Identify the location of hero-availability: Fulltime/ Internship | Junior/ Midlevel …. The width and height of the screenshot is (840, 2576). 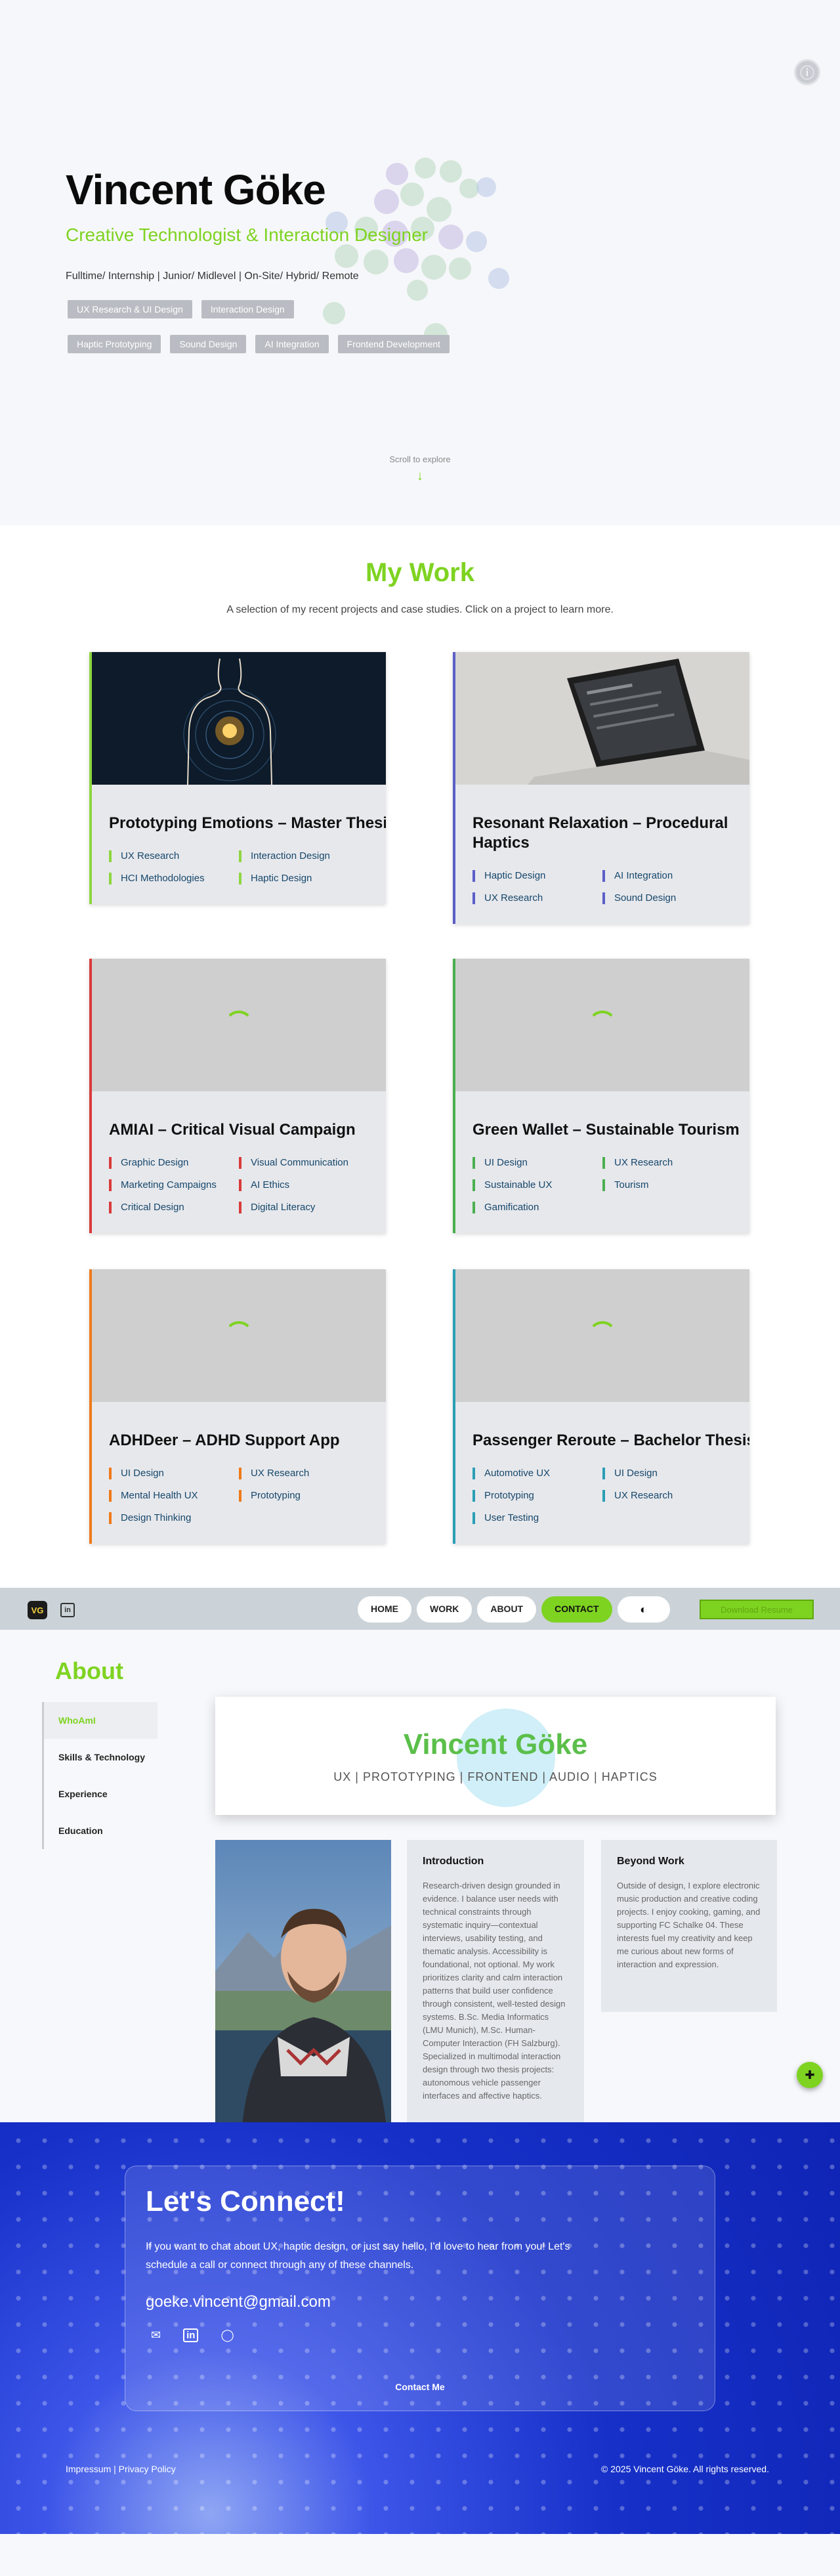
(212, 277).